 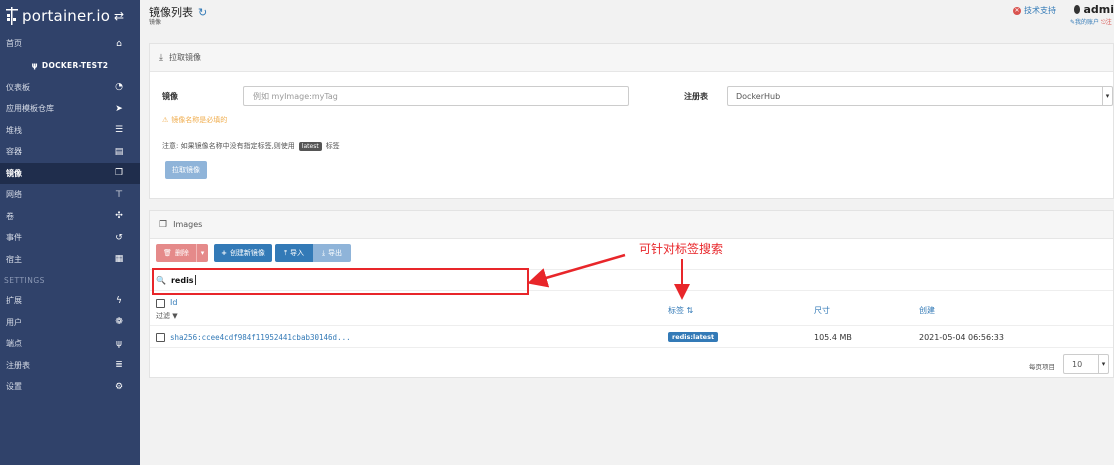 What do you see at coordinates (332, 253) in the screenshot?
I see `export-button: ⤓ 导出` at bounding box center [332, 253].